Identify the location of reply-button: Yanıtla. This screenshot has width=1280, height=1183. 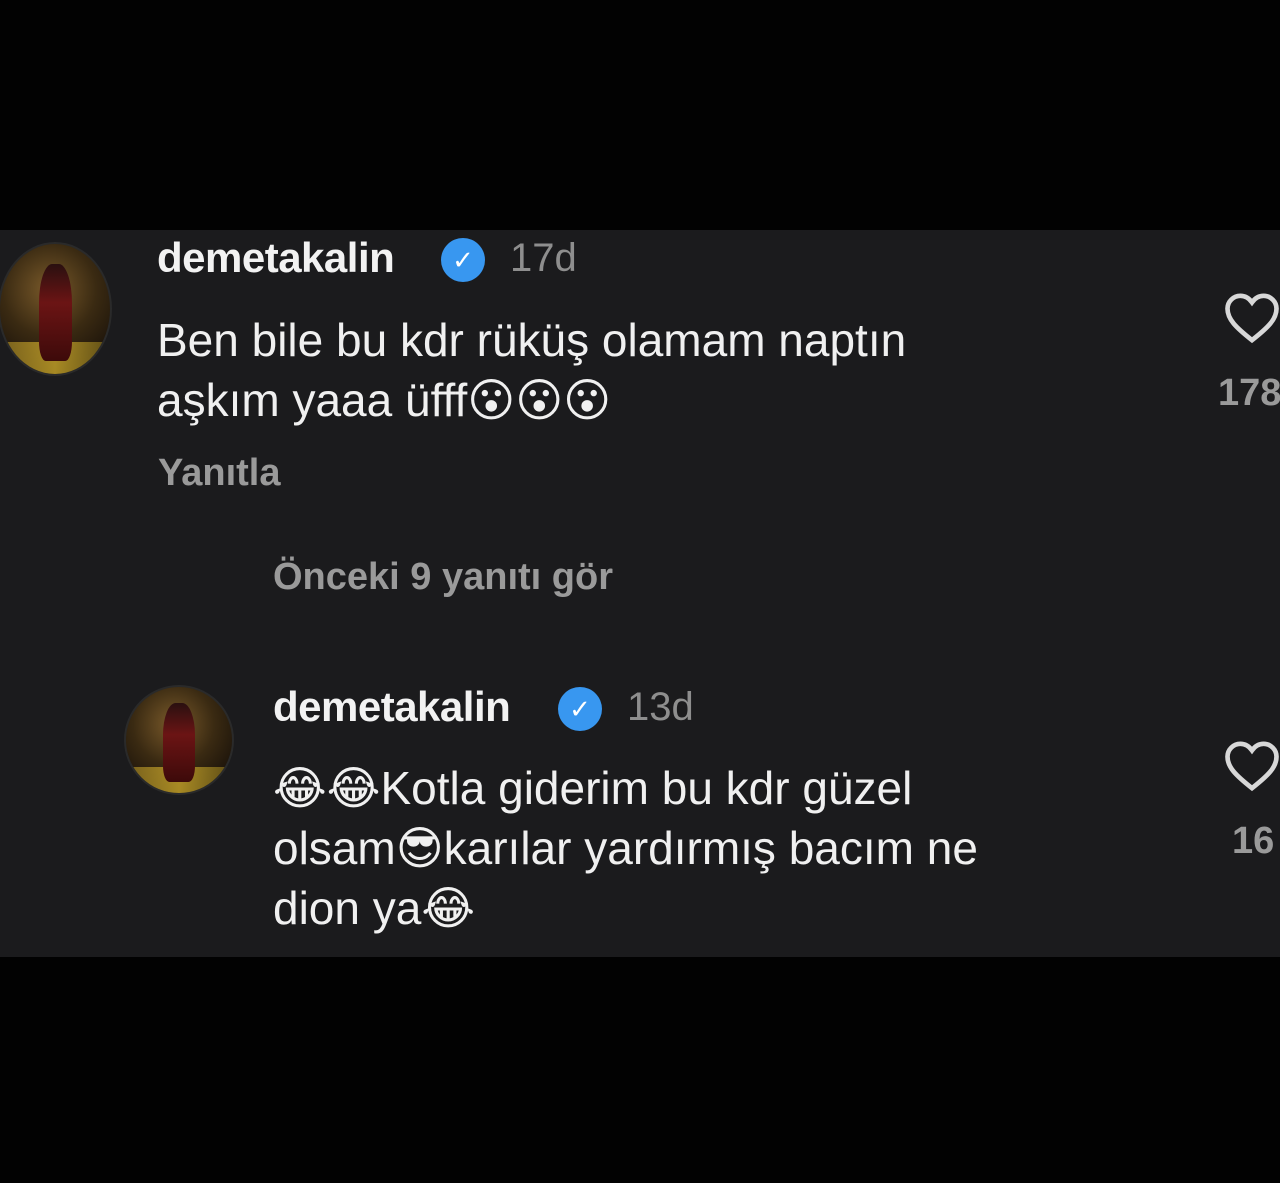
(219, 473).